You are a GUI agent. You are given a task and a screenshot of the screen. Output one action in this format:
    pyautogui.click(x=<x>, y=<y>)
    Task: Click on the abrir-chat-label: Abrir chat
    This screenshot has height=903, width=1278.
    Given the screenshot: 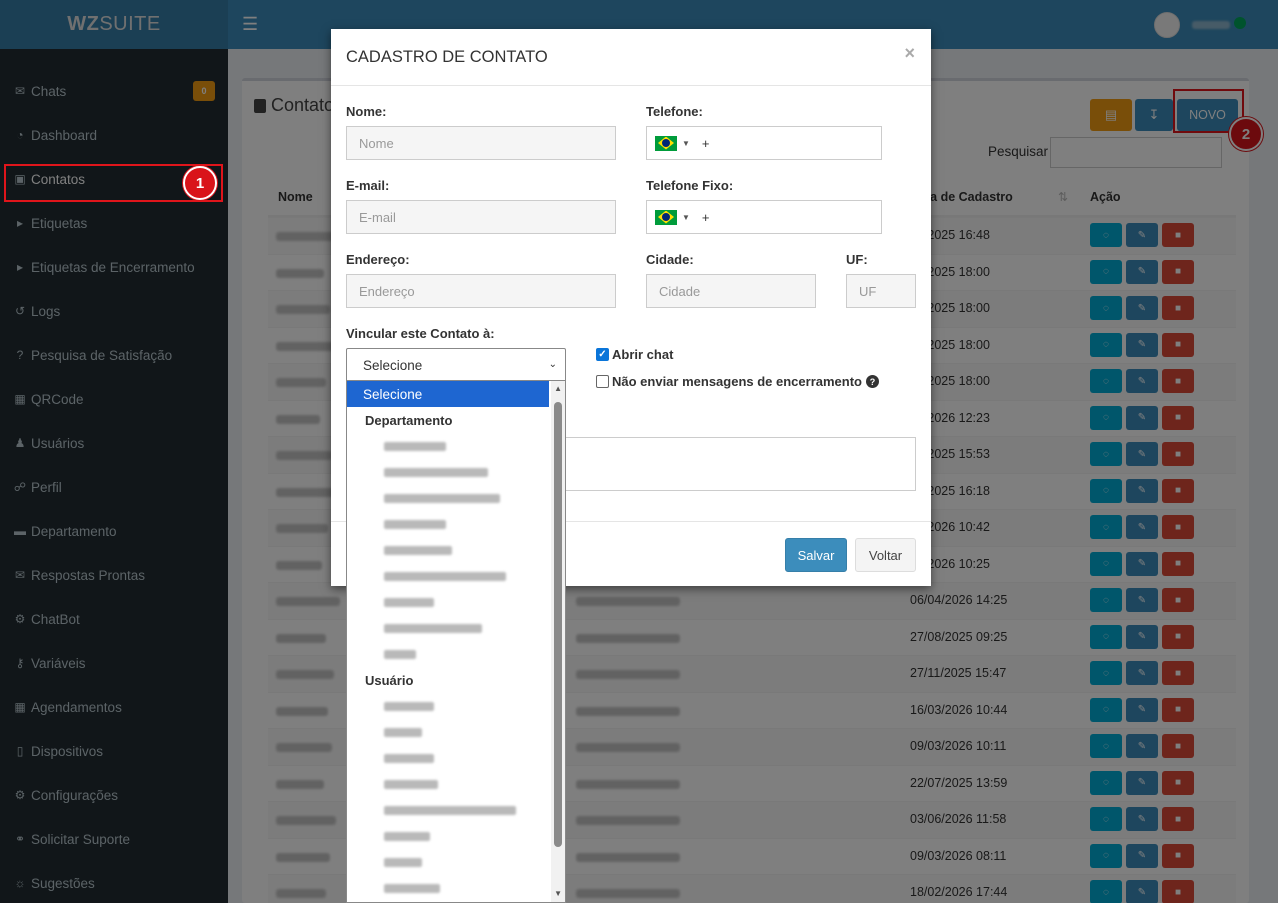 What is the action you would take?
    pyautogui.click(x=643, y=354)
    